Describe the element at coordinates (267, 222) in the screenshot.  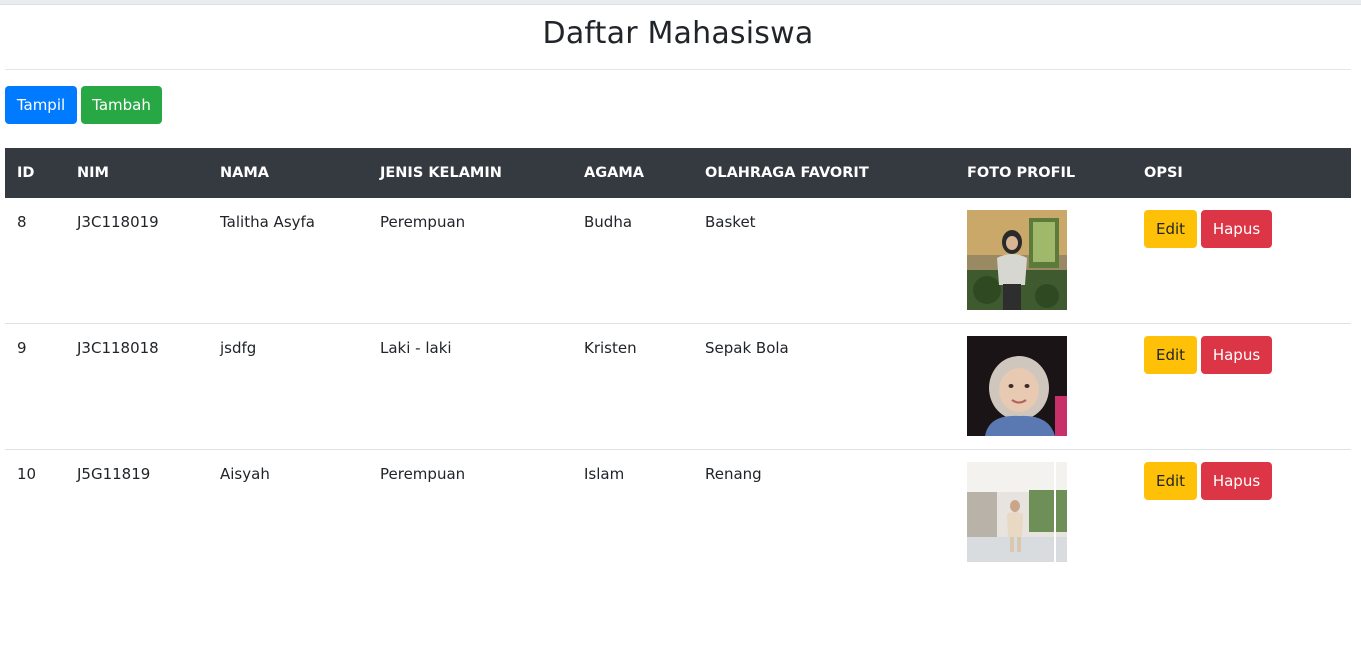
I see `cell-nama: Talitha Asyfa` at that location.